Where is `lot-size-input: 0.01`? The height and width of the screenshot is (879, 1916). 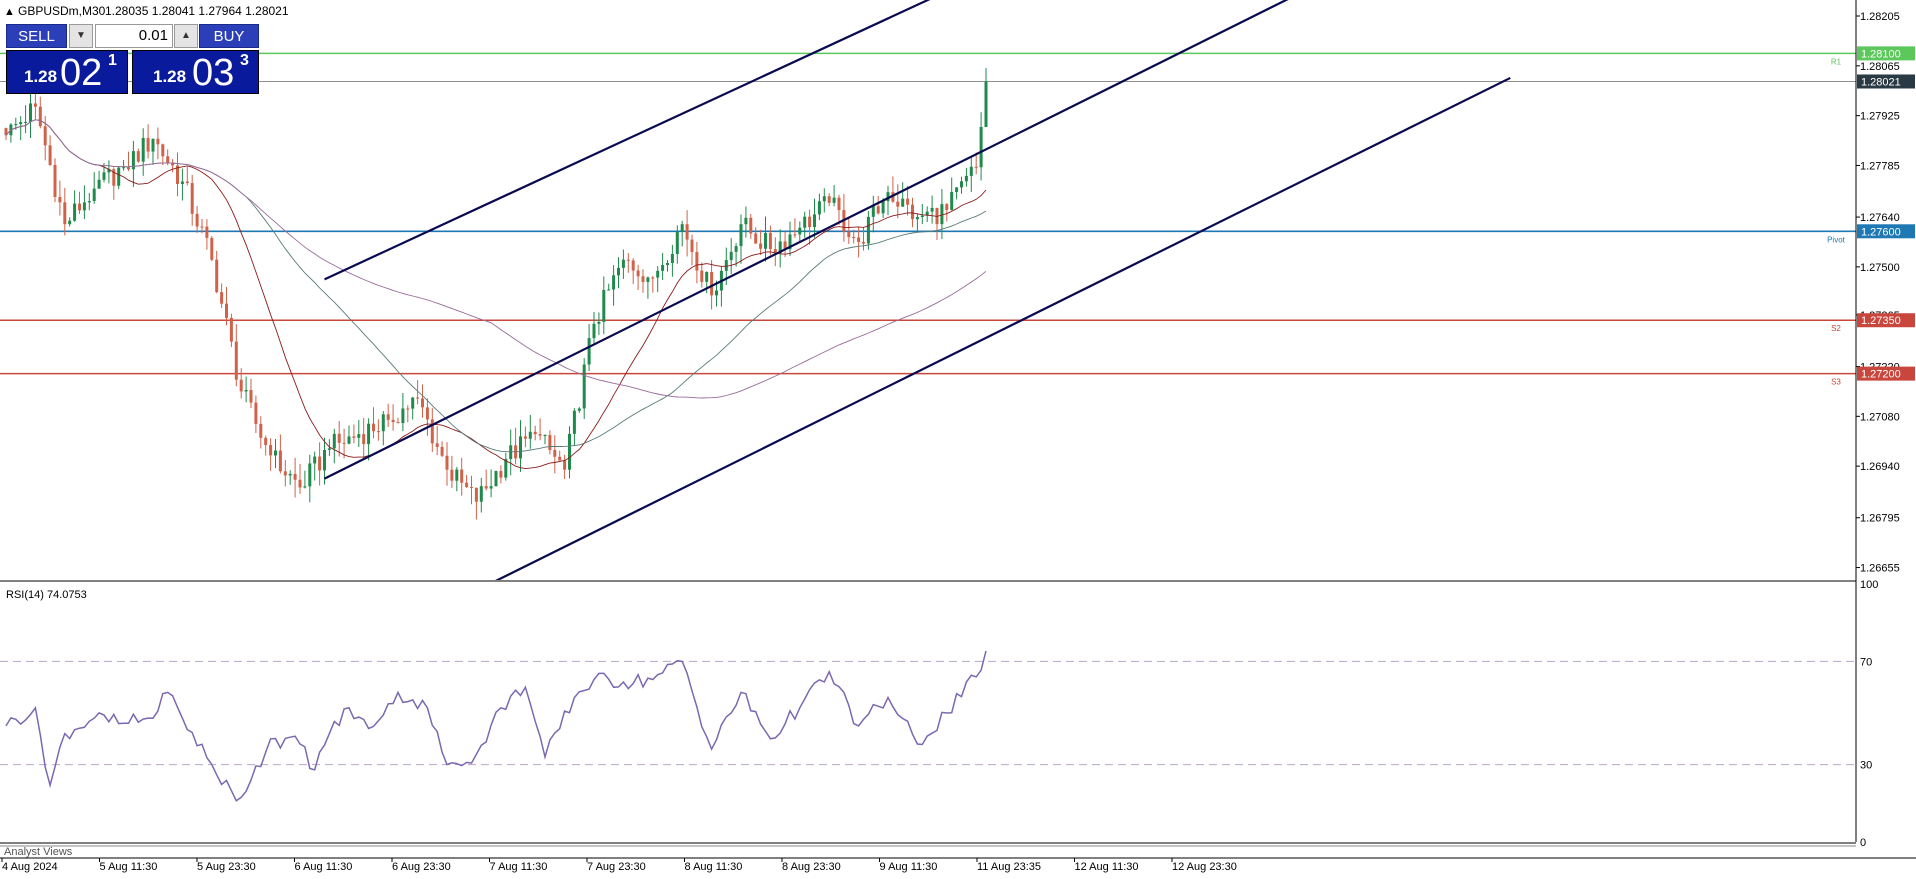
lot-size-input: 0.01 is located at coordinates (134, 36).